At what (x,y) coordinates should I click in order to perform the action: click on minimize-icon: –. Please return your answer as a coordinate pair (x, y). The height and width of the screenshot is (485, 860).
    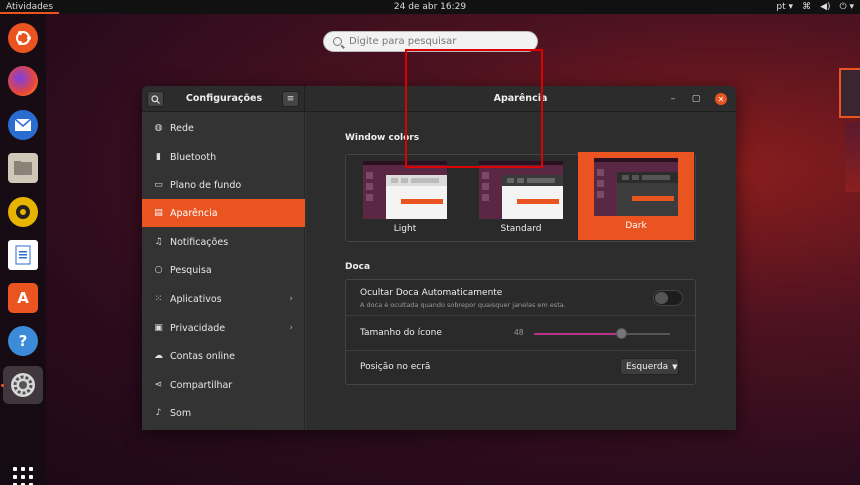
    Looking at the image, I should click on (673, 99).